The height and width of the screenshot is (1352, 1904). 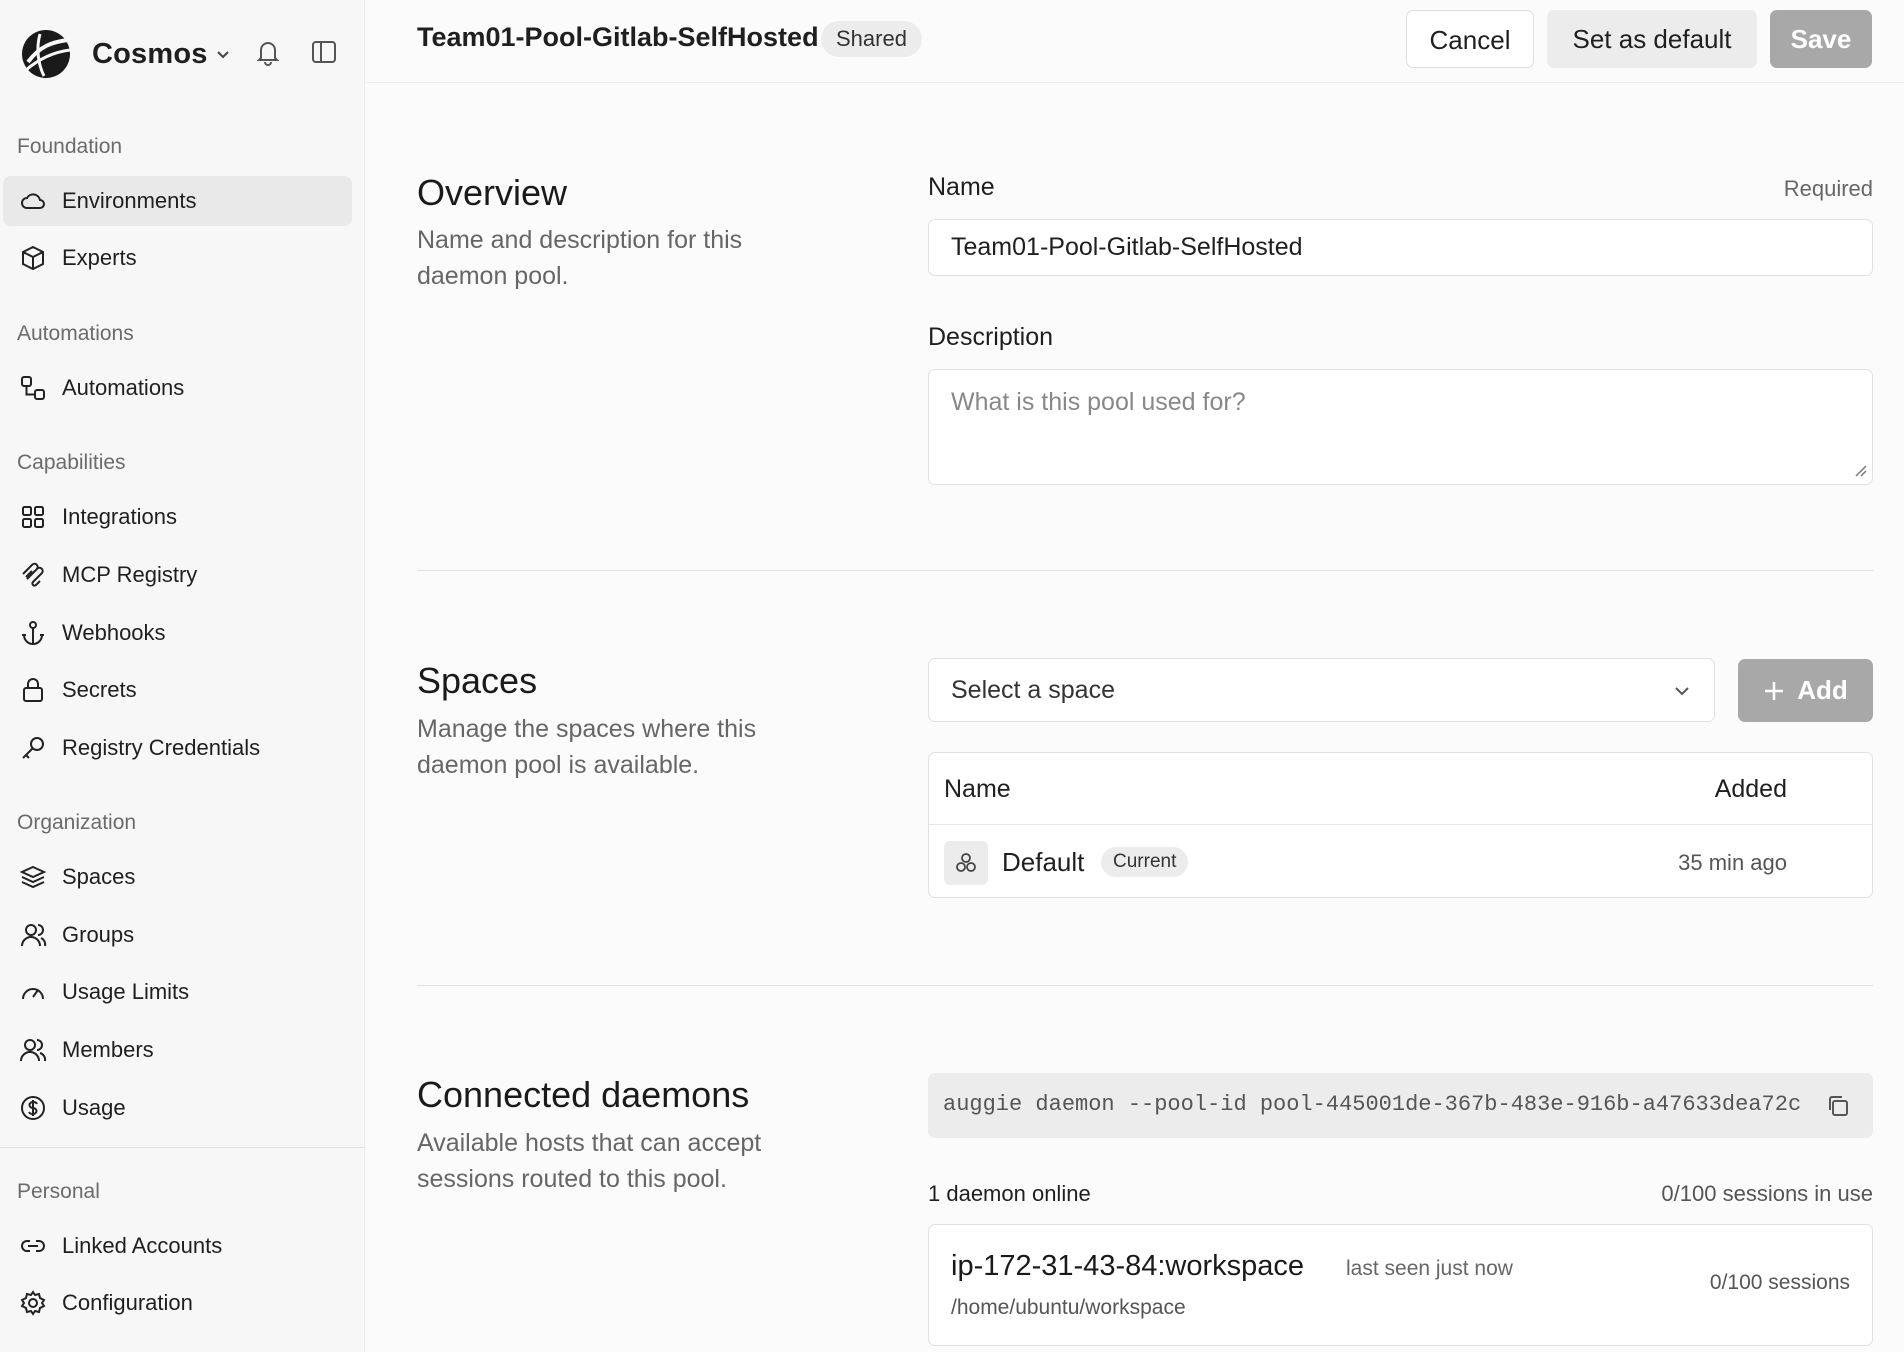 What do you see at coordinates (177, 935) in the screenshot?
I see `sidebar-item-groups: Groups` at bounding box center [177, 935].